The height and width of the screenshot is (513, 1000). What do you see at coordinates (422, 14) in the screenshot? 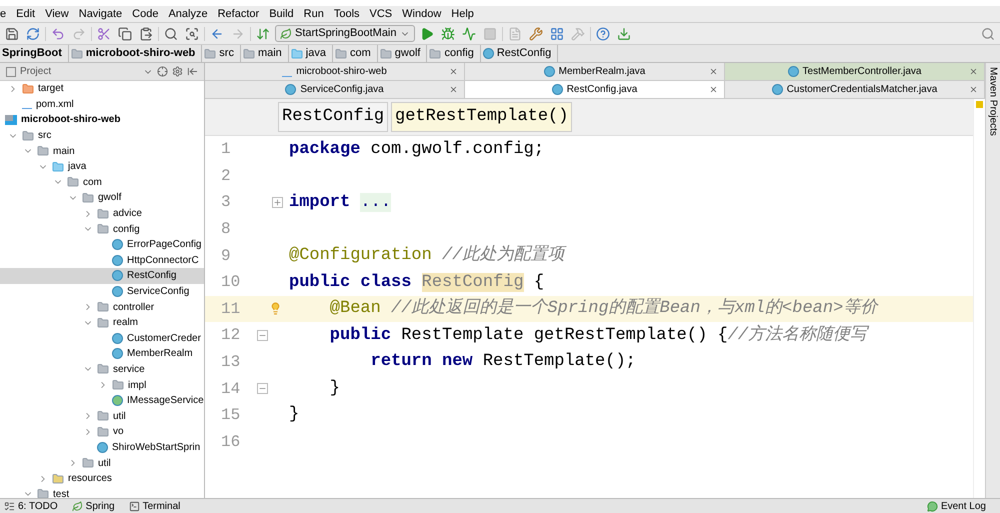
I see `menu-item: Window` at bounding box center [422, 14].